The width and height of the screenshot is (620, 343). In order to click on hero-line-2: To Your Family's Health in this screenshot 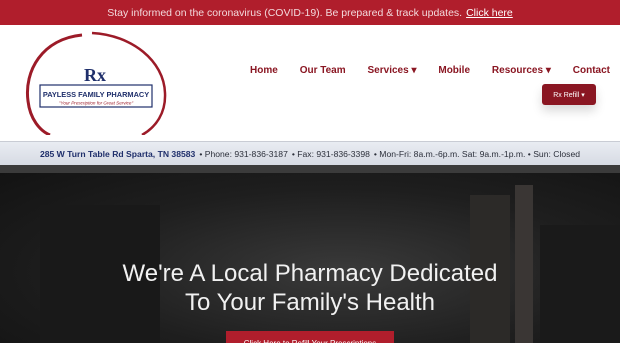, I will do `click(310, 302)`.